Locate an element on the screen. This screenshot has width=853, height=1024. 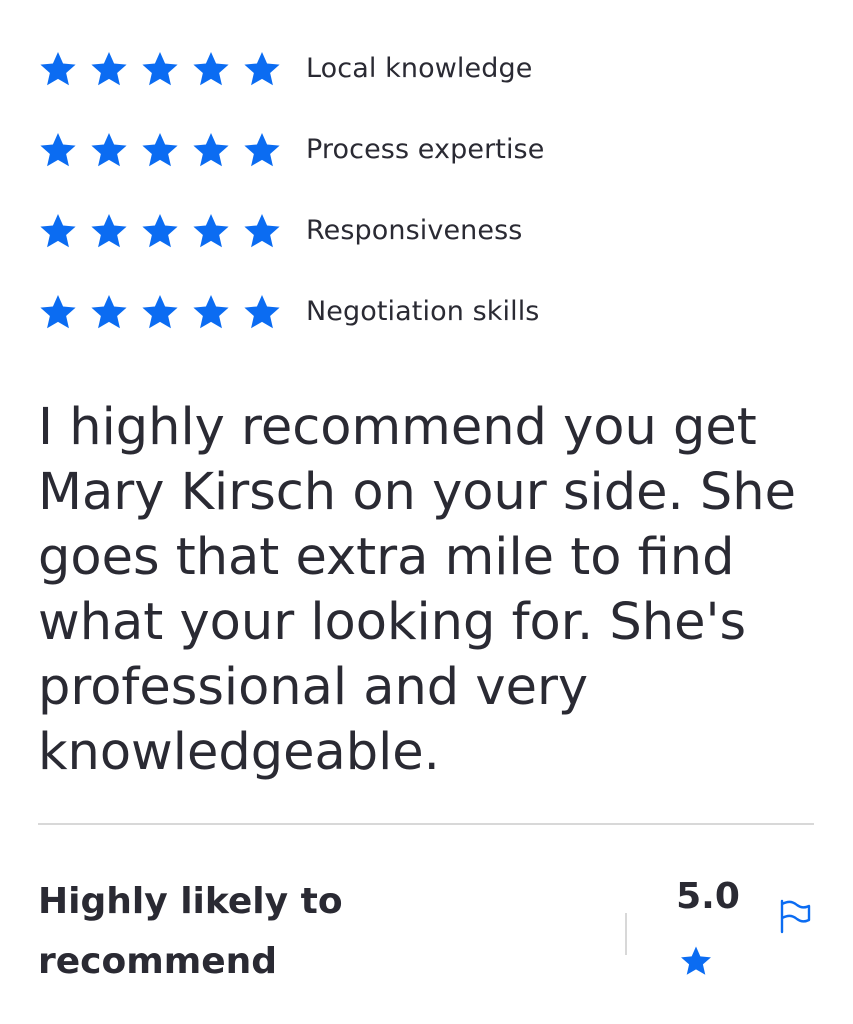
rating-row: Process expertise is located at coordinates (418, 149).